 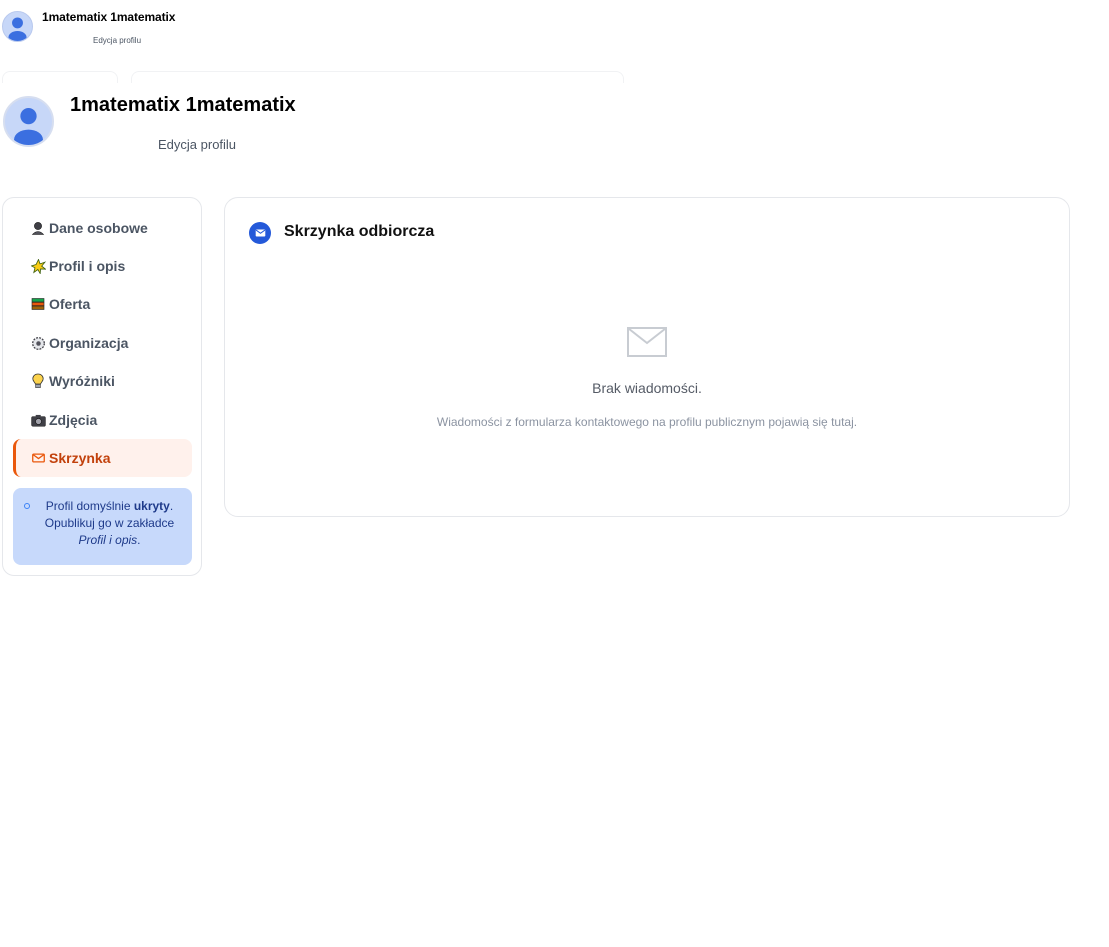 I want to click on notice-tab-link: Profil i opis, so click(x=108, y=540).